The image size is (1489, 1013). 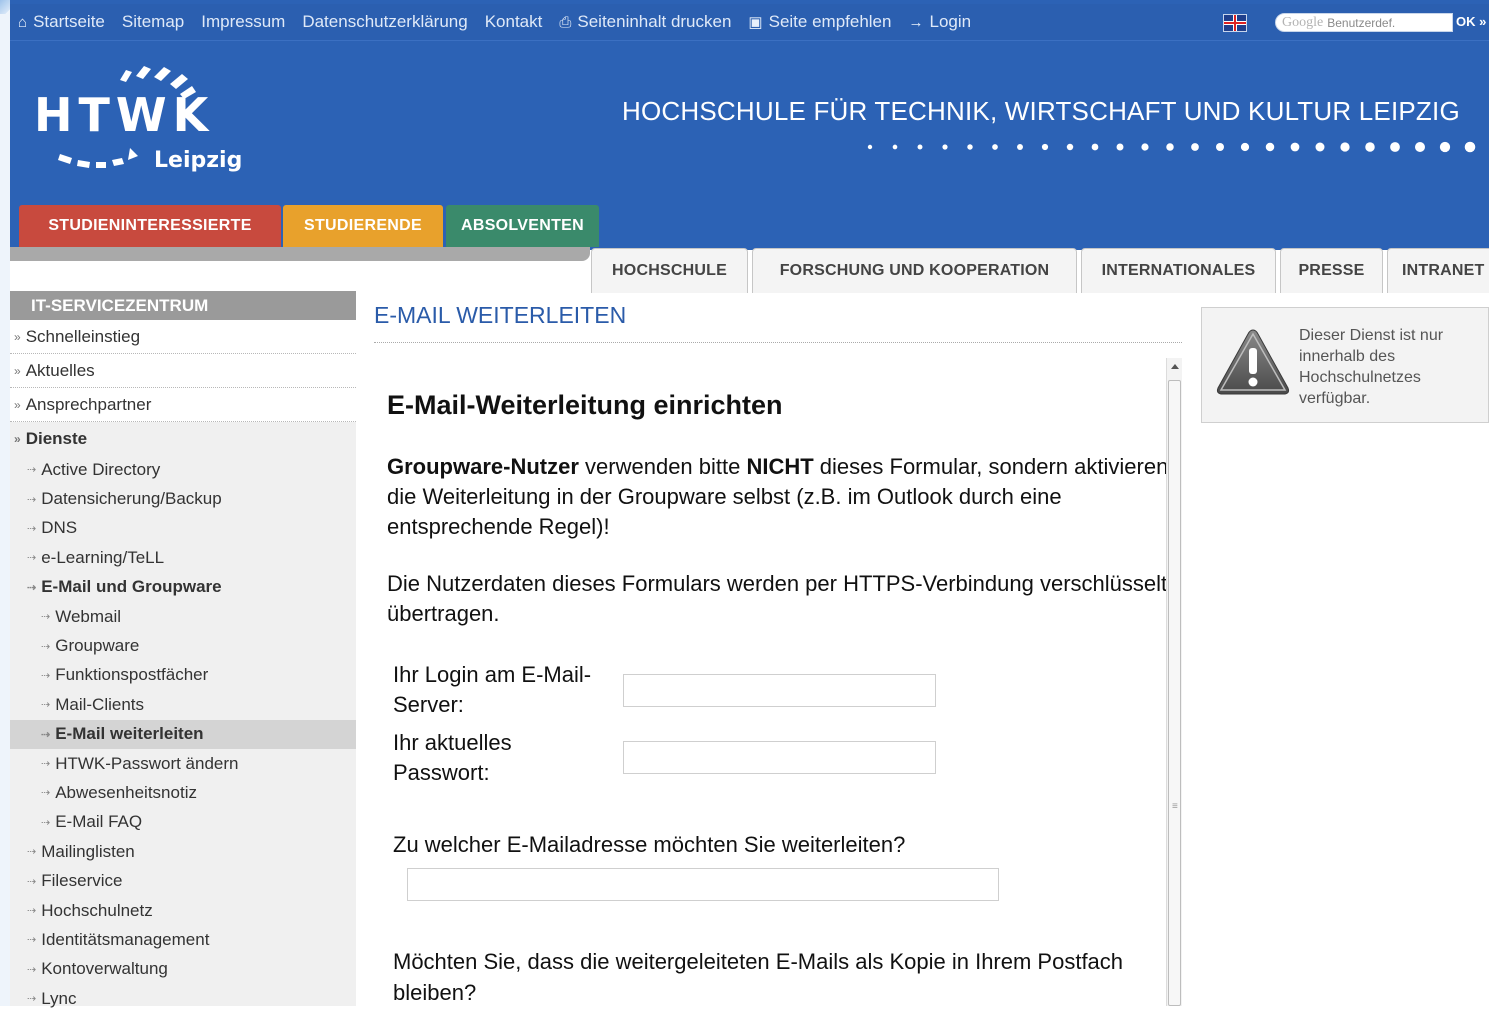 I want to click on decorative-dots, so click(x=1171, y=147).